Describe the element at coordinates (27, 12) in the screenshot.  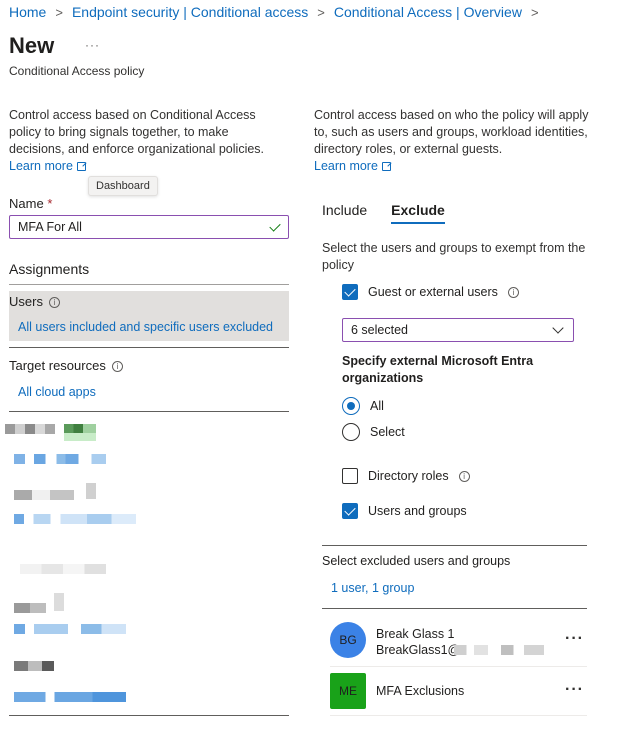
I see `breadcrumb-home: Home` at that location.